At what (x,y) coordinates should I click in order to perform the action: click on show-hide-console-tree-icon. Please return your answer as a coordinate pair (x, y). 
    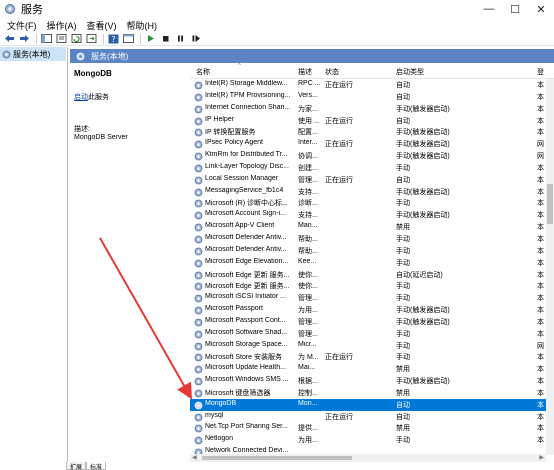
    Looking at the image, I should click on (46, 38).